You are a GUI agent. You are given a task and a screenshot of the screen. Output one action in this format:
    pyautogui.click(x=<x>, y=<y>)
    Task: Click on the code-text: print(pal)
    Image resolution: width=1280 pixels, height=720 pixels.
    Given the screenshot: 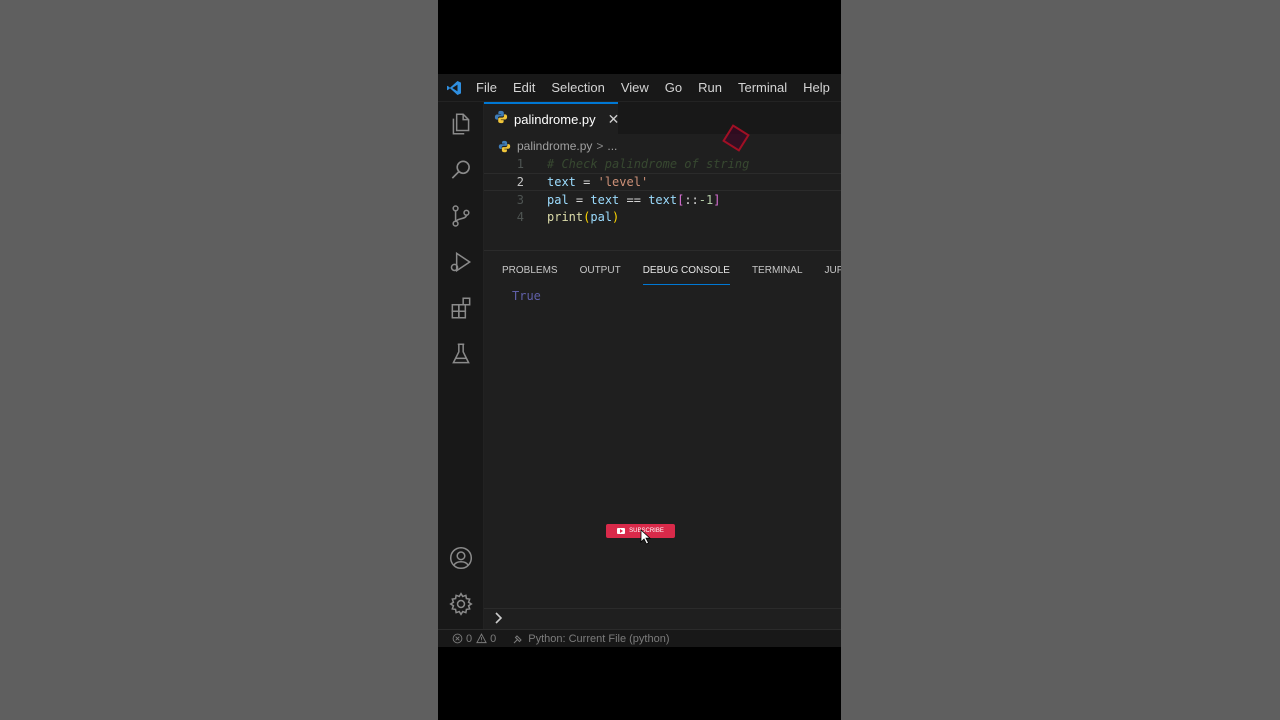 What is the action you would take?
    pyautogui.click(x=583, y=217)
    